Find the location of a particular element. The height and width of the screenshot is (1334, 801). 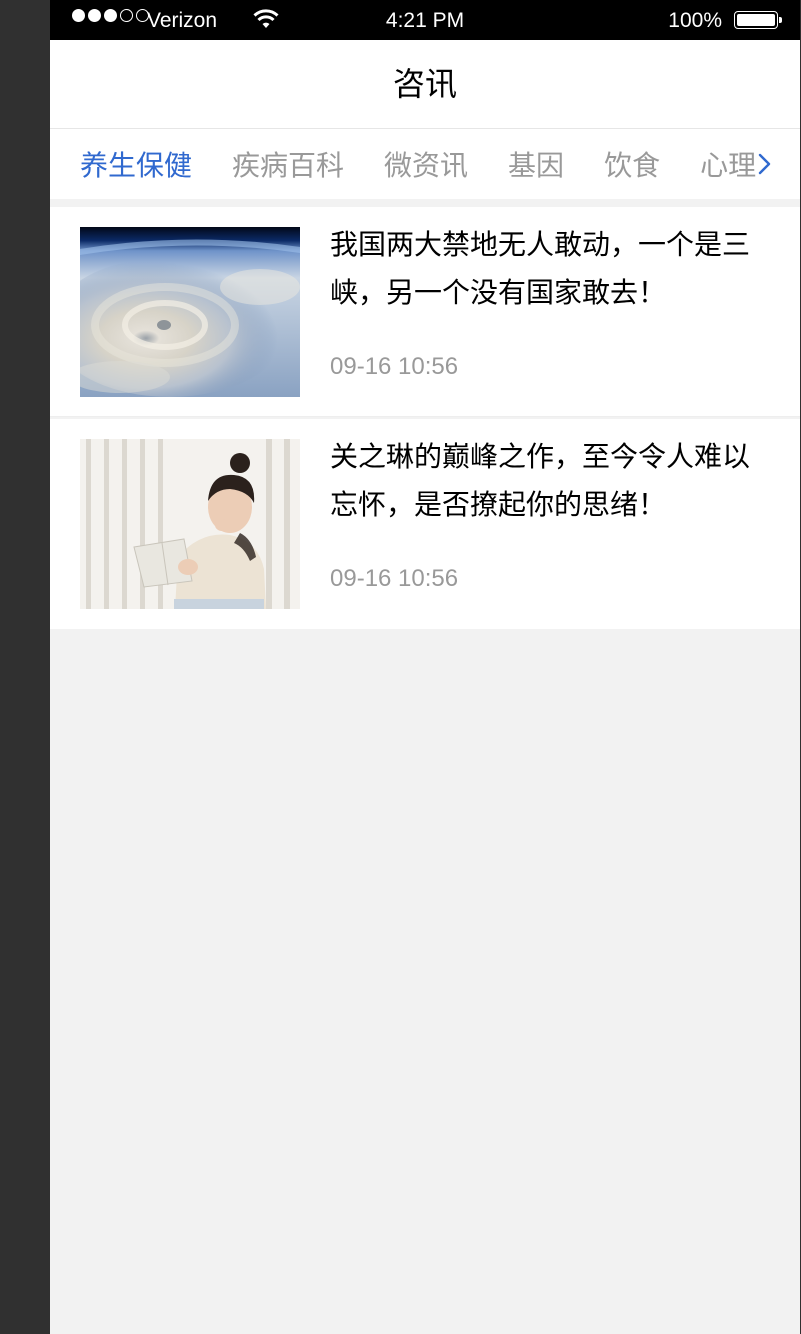

tab-genes: 基因 is located at coordinates (536, 164).